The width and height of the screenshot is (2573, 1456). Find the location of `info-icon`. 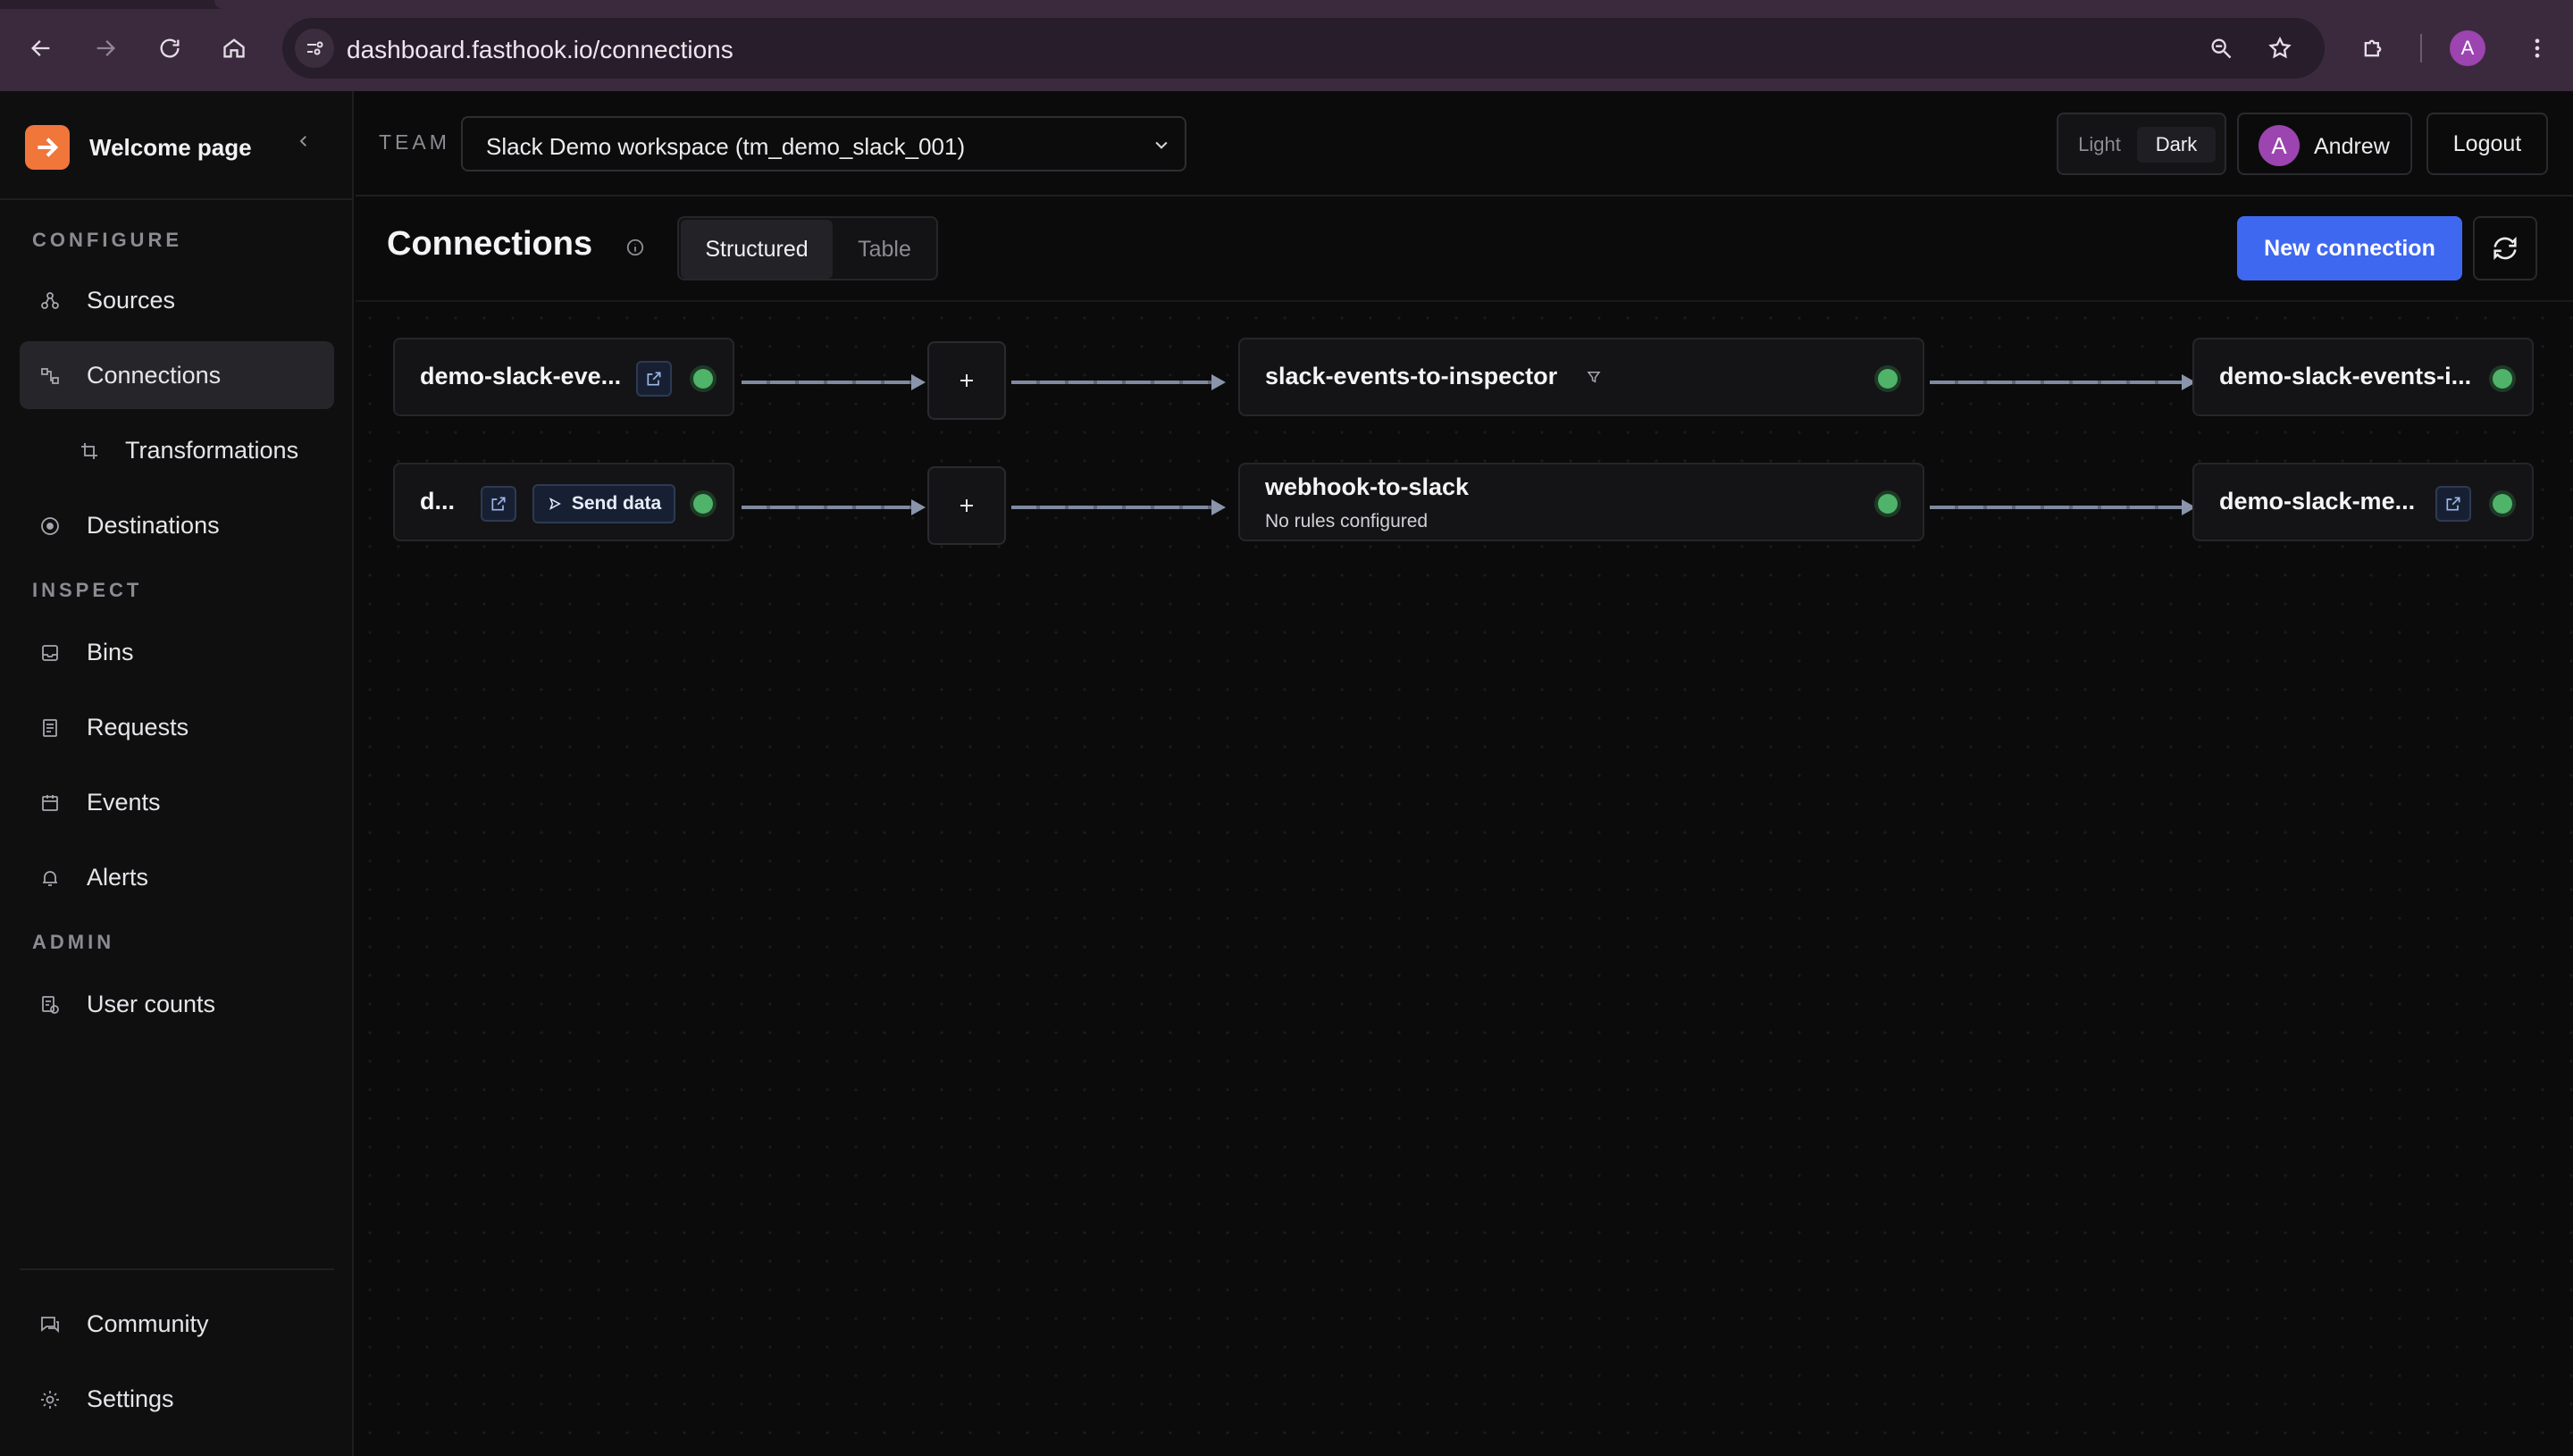

info-icon is located at coordinates (635, 247).